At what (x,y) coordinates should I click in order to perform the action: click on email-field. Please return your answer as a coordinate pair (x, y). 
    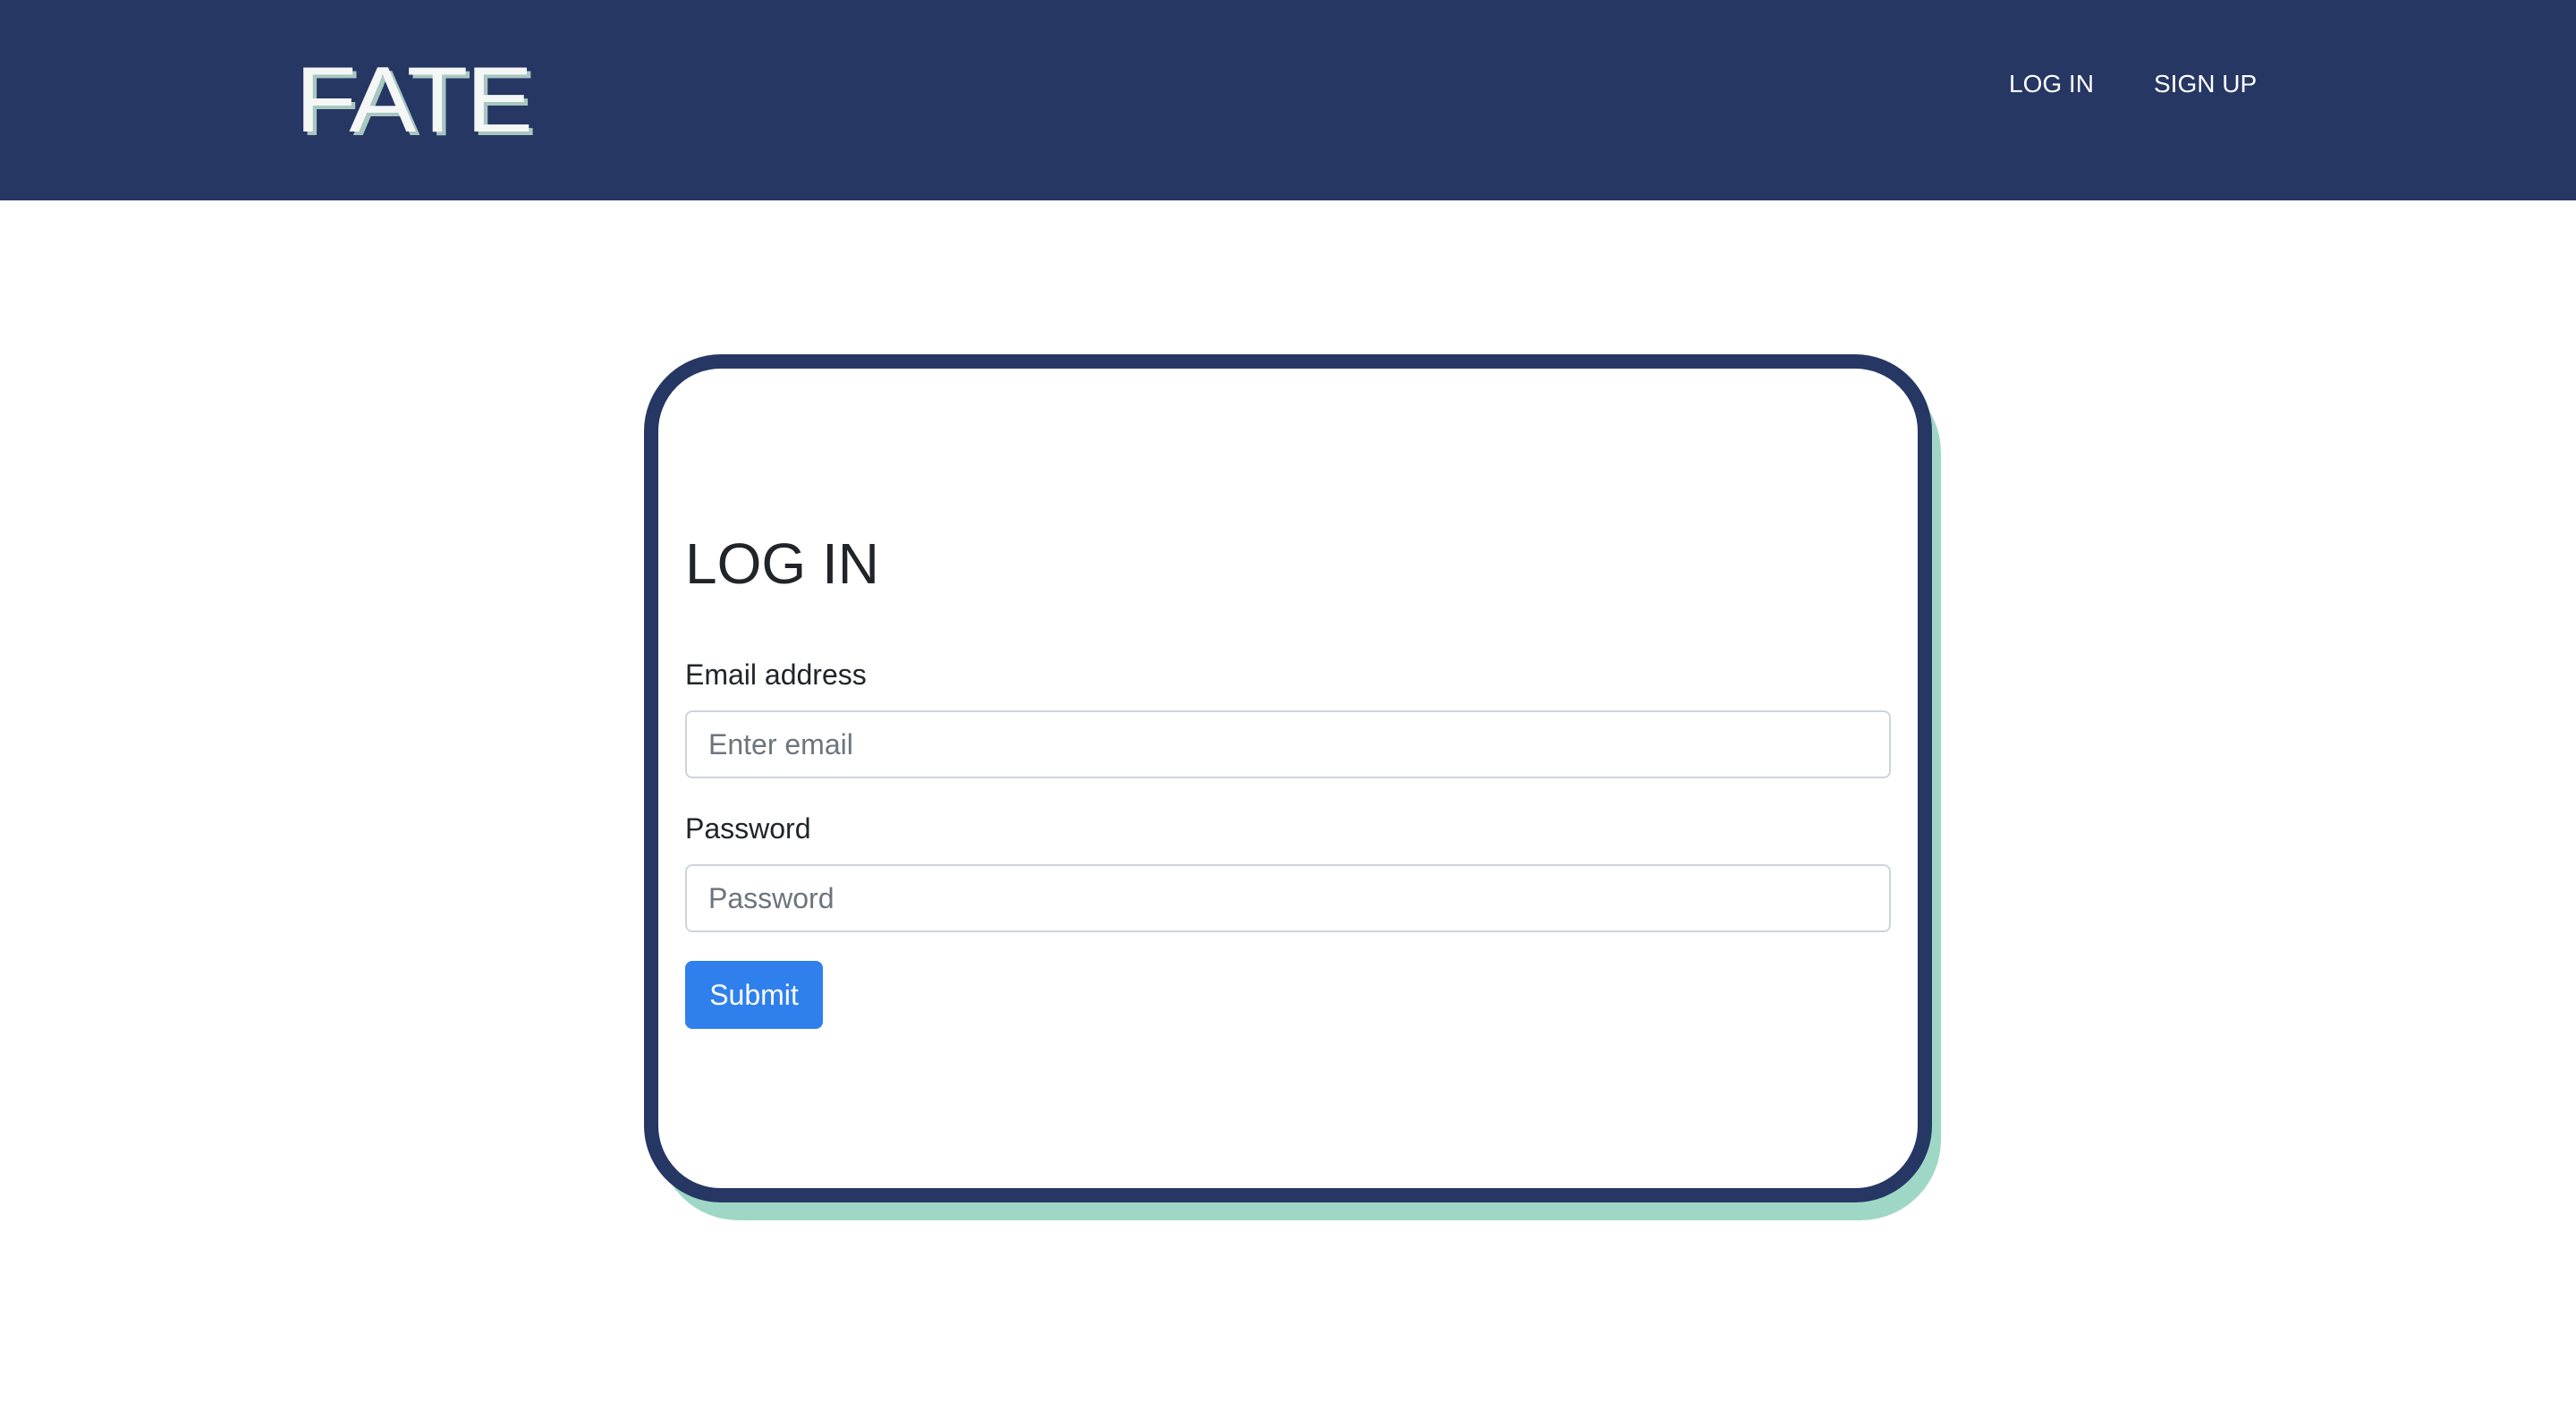
    Looking at the image, I should click on (1288, 744).